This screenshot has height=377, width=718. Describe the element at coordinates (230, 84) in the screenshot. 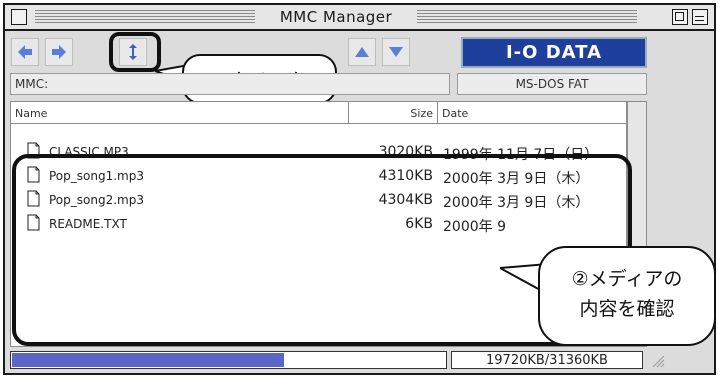

I see `path-field: MMC:` at that location.